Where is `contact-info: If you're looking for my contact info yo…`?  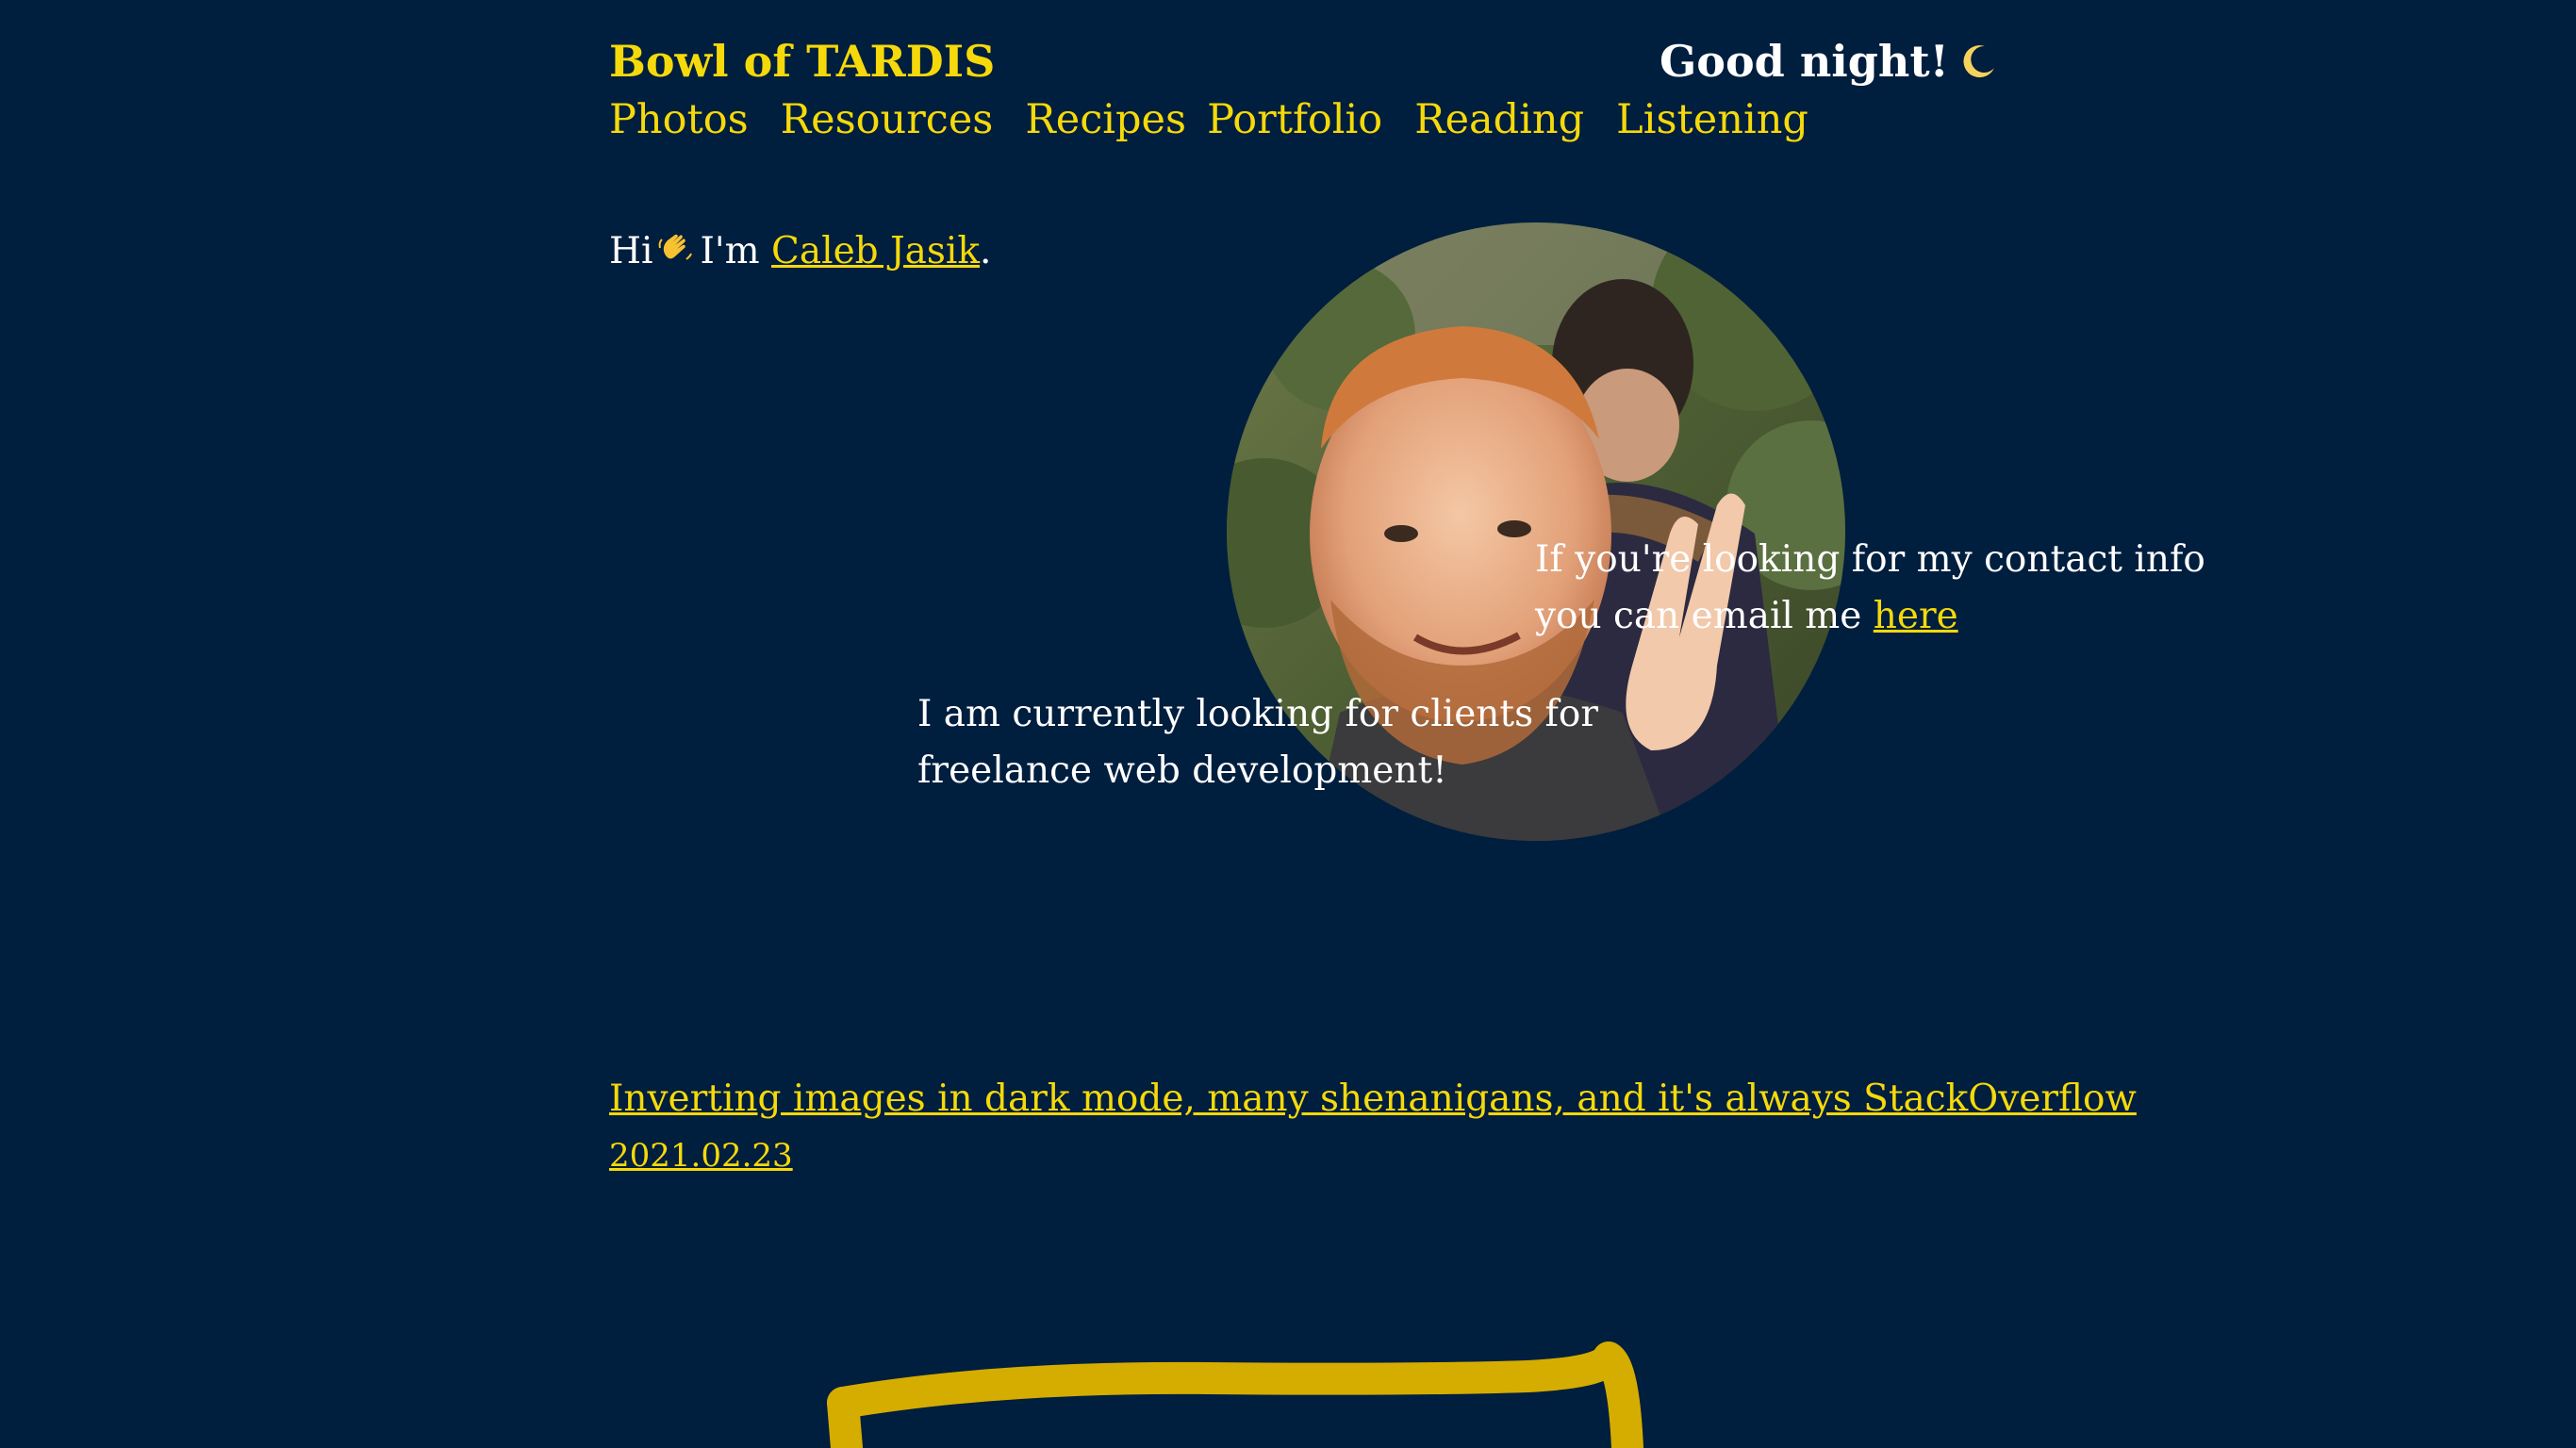 contact-info: If you're looking for my contact info yo… is located at coordinates (1870, 588).